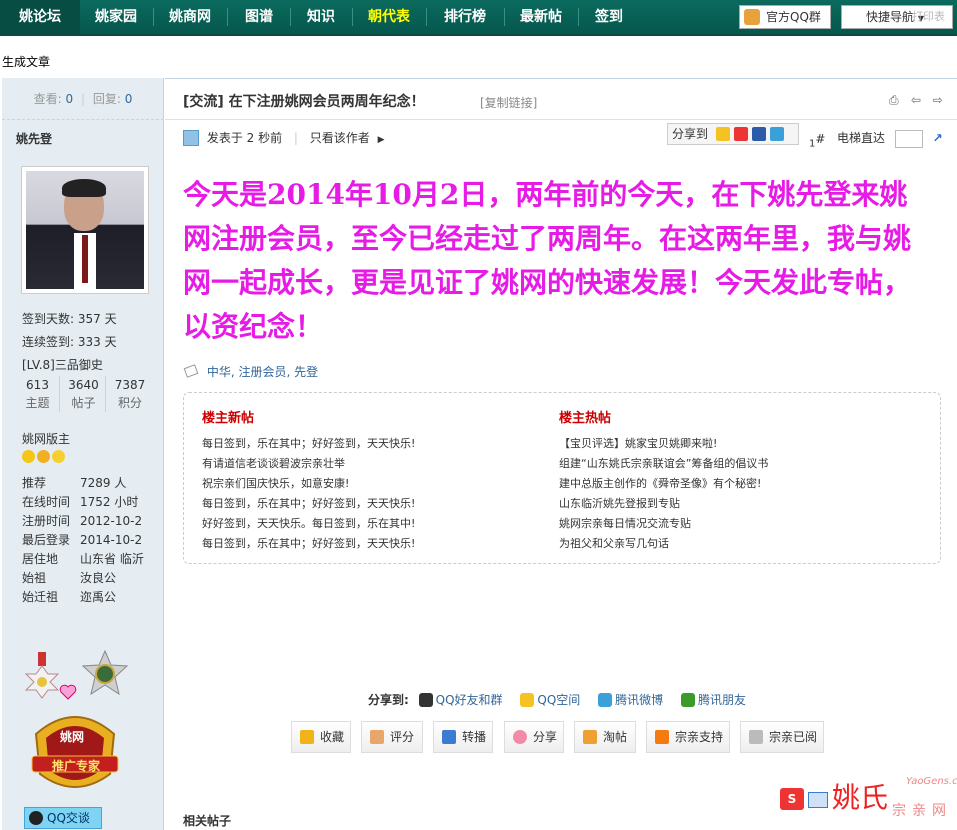 The image size is (957, 830). What do you see at coordinates (38, 394) in the screenshot?
I see `topics-stat: 613 主题` at bounding box center [38, 394].